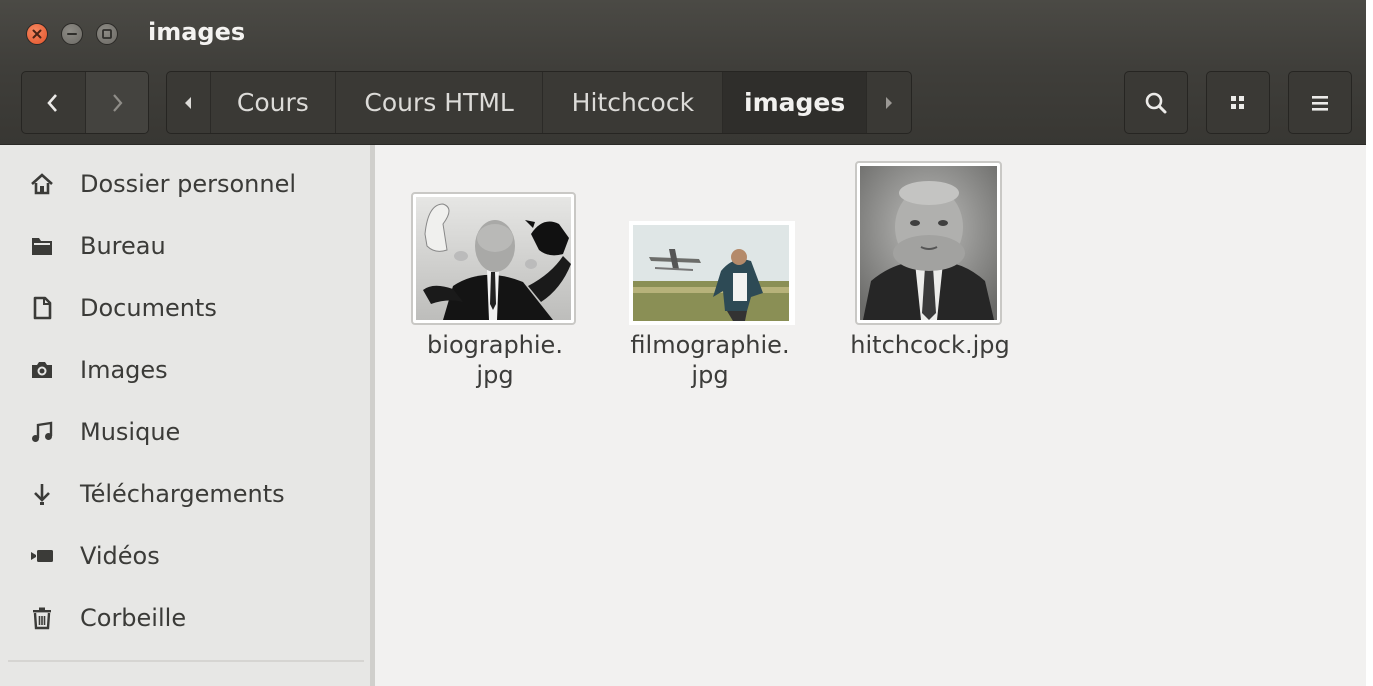 The image size is (1373, 686). I want to click on file-item-biographie: biographie. jpg, so click(495, 295).